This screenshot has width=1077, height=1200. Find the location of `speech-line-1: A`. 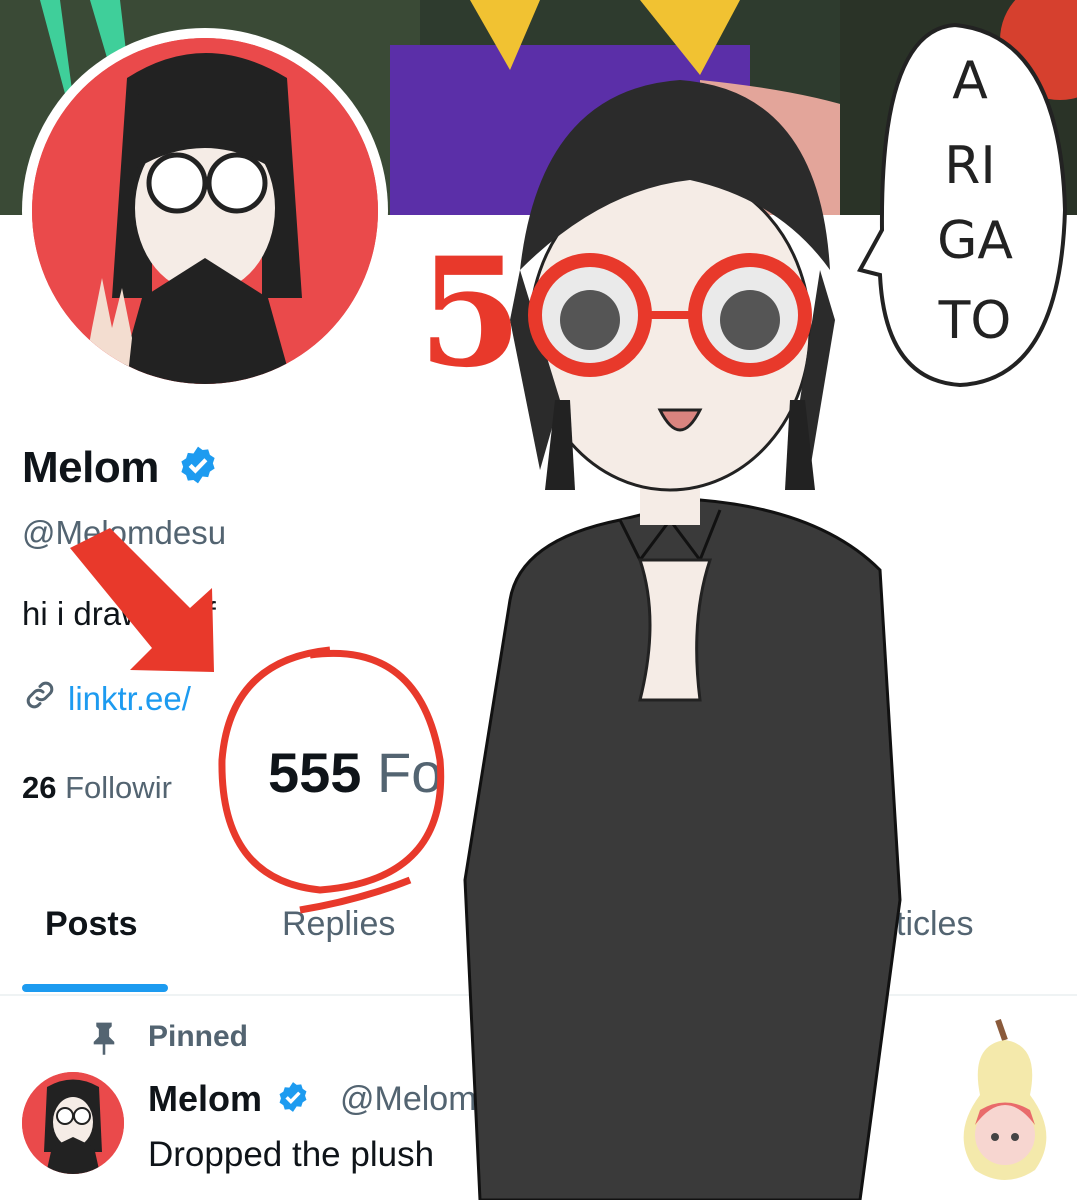

speech-line-1: A is located at coordinates (970, 81).